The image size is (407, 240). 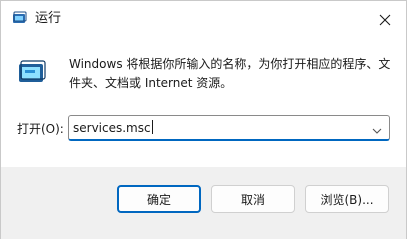 I want to click on ok-button: 确定, so click(x=159, y=199).